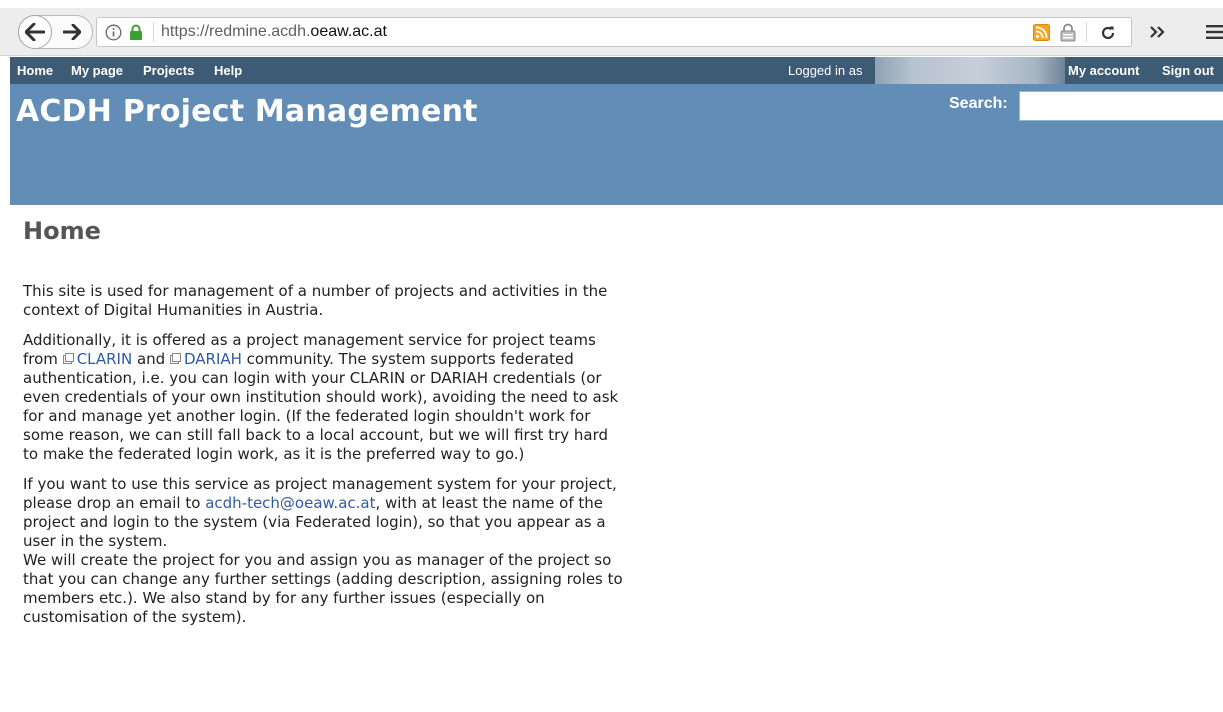 Image resolution: width=1223 pixels, height=712 pixels. Describe the element at coordinates (1188, 70) in the screenshot. I see `sign-out-link: Sign out` at that location.